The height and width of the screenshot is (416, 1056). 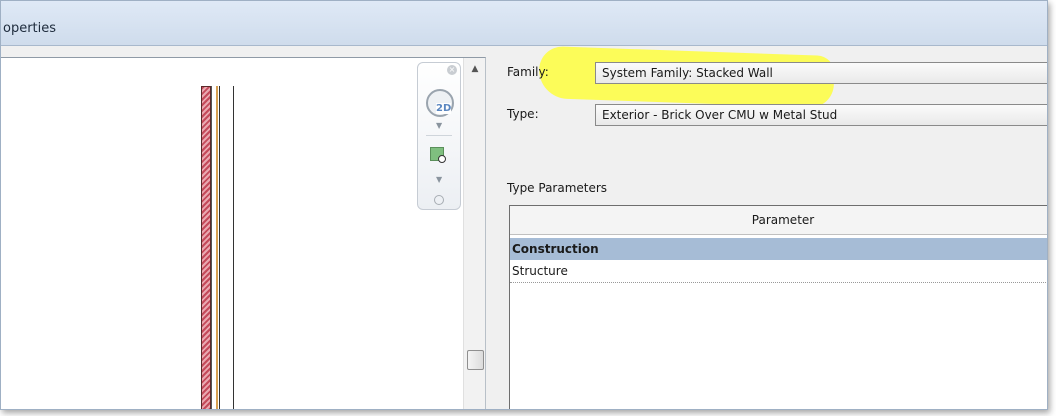 What do you see at coordinates (821, 115) in the screenshot?
I see `type-dropdown: Exterior - Brick Over CMU w Metal Stud` at bounding box center [821, 115].